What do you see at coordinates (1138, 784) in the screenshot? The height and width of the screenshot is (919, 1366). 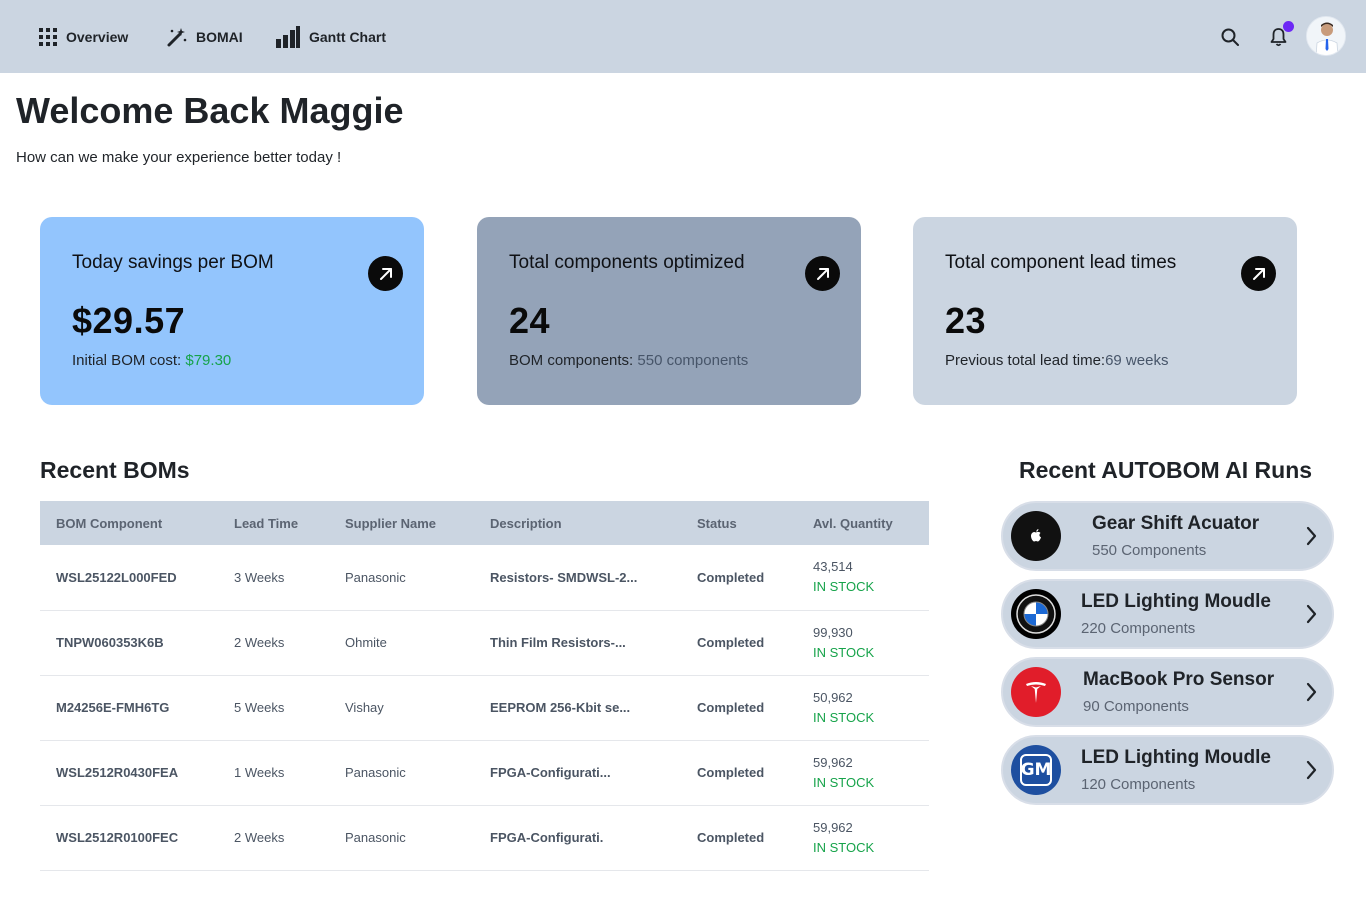 I see `ai-run-count: 120 Components` at bounding box center [1138, 784].